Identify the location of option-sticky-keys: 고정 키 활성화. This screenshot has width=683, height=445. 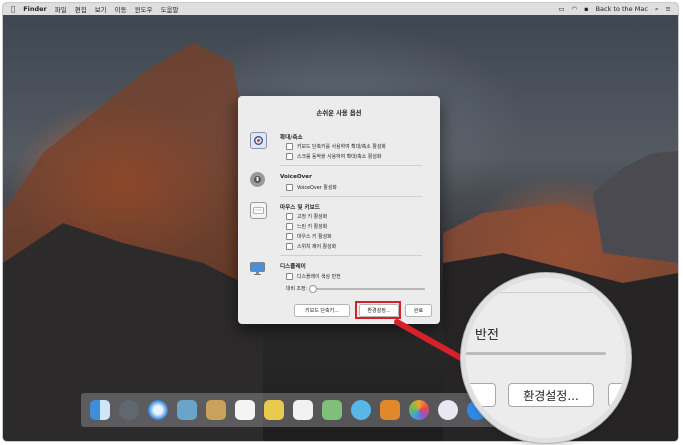
(306, 216).